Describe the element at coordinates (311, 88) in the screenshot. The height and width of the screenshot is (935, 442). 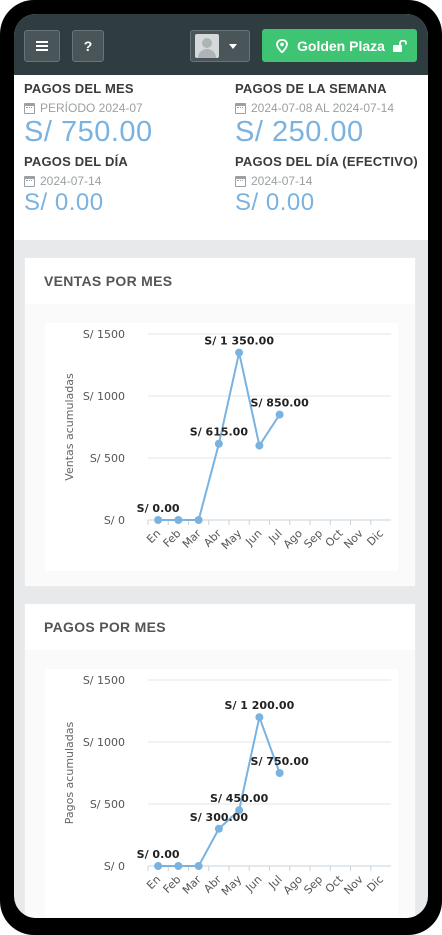
I see `stat-week-title: PAGOS DE LA SEMANA` at that location.